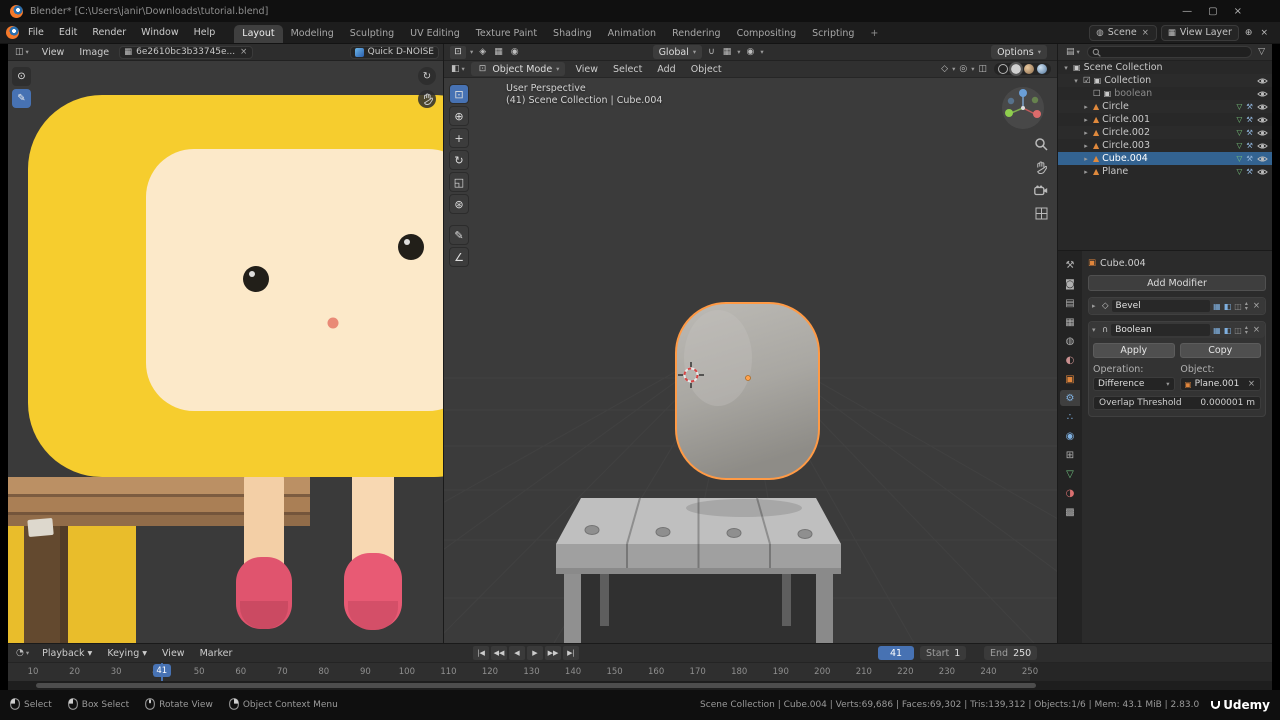  What do you see at coordinates (535, 653) in the screenshot?
I see `play-button: ▶` at bounding box center [535, 653].